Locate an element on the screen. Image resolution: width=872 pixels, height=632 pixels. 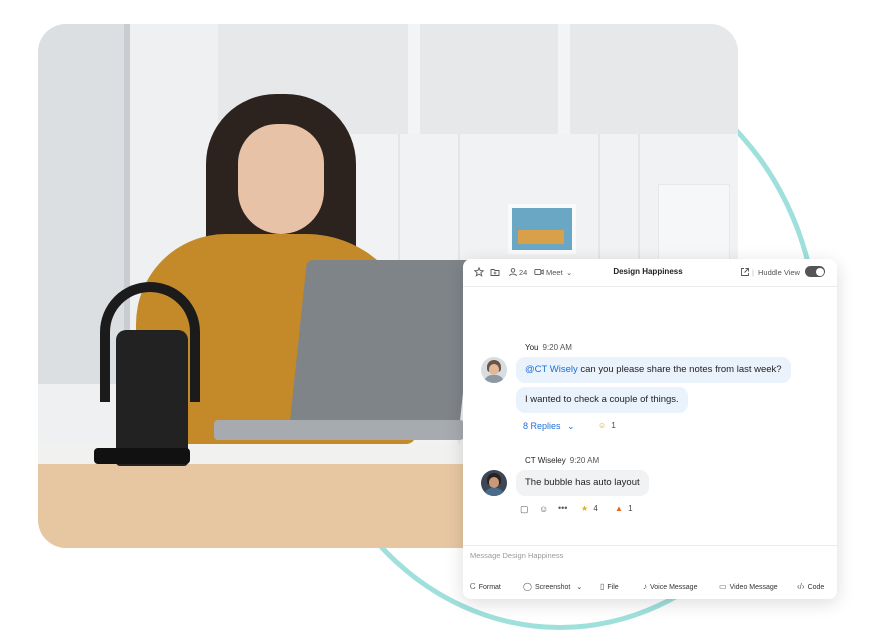
message-bubble: The bubble has auto layout is located at coordinates (582, 483).